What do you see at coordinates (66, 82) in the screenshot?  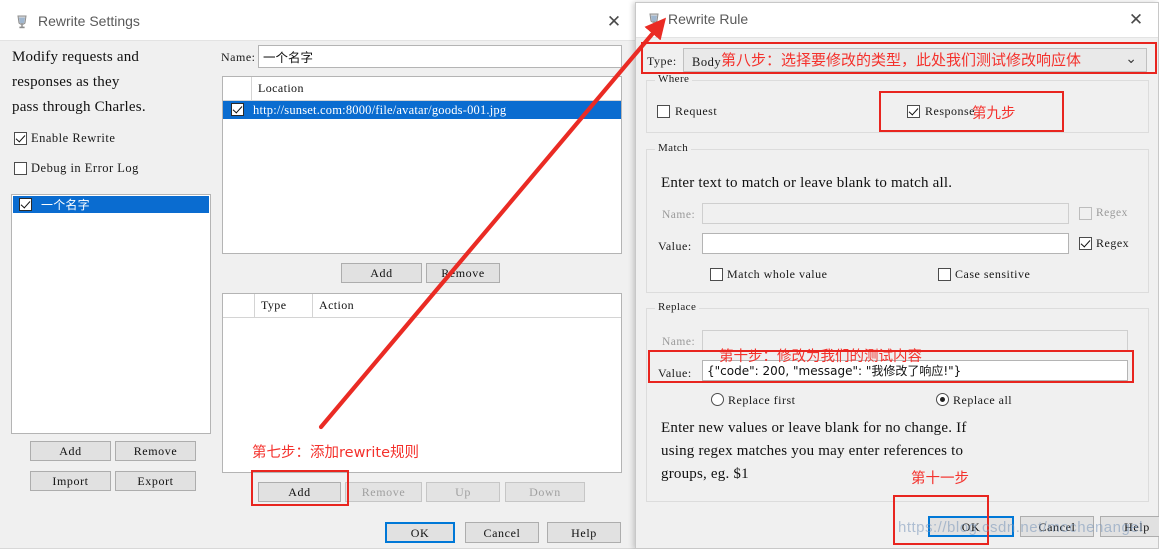 I see `settings-description-line-2: responses as they` at bounding box center [66, 82].